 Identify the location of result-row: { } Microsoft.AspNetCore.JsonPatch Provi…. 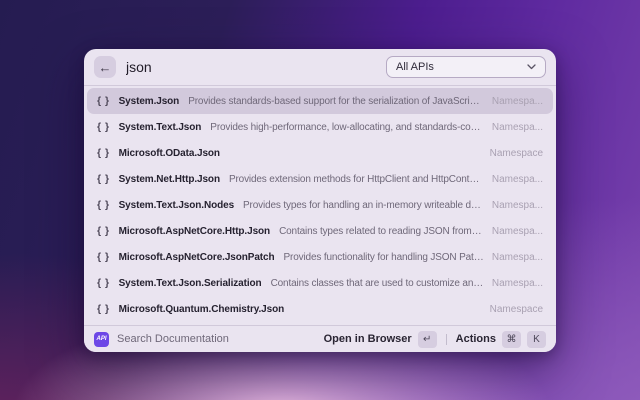
(320, 257).